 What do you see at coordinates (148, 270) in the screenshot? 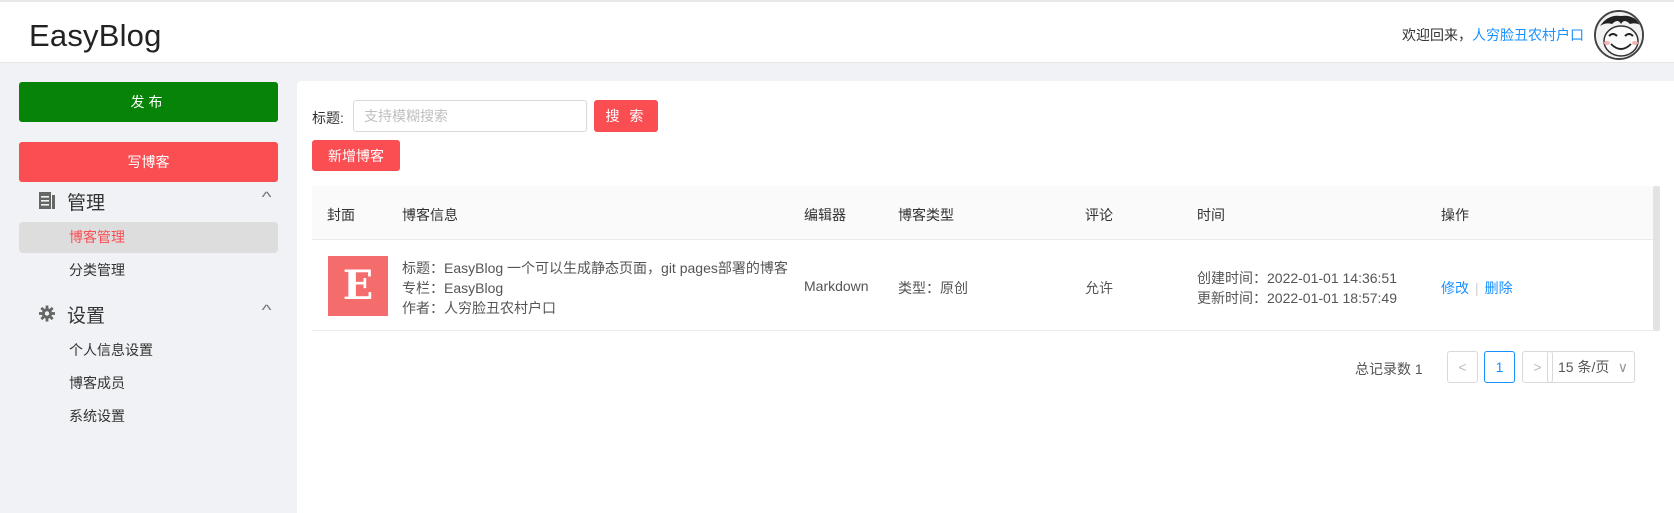
I see `sidebar-item-category-management: 分类管理` at bounding box center [148, 270].